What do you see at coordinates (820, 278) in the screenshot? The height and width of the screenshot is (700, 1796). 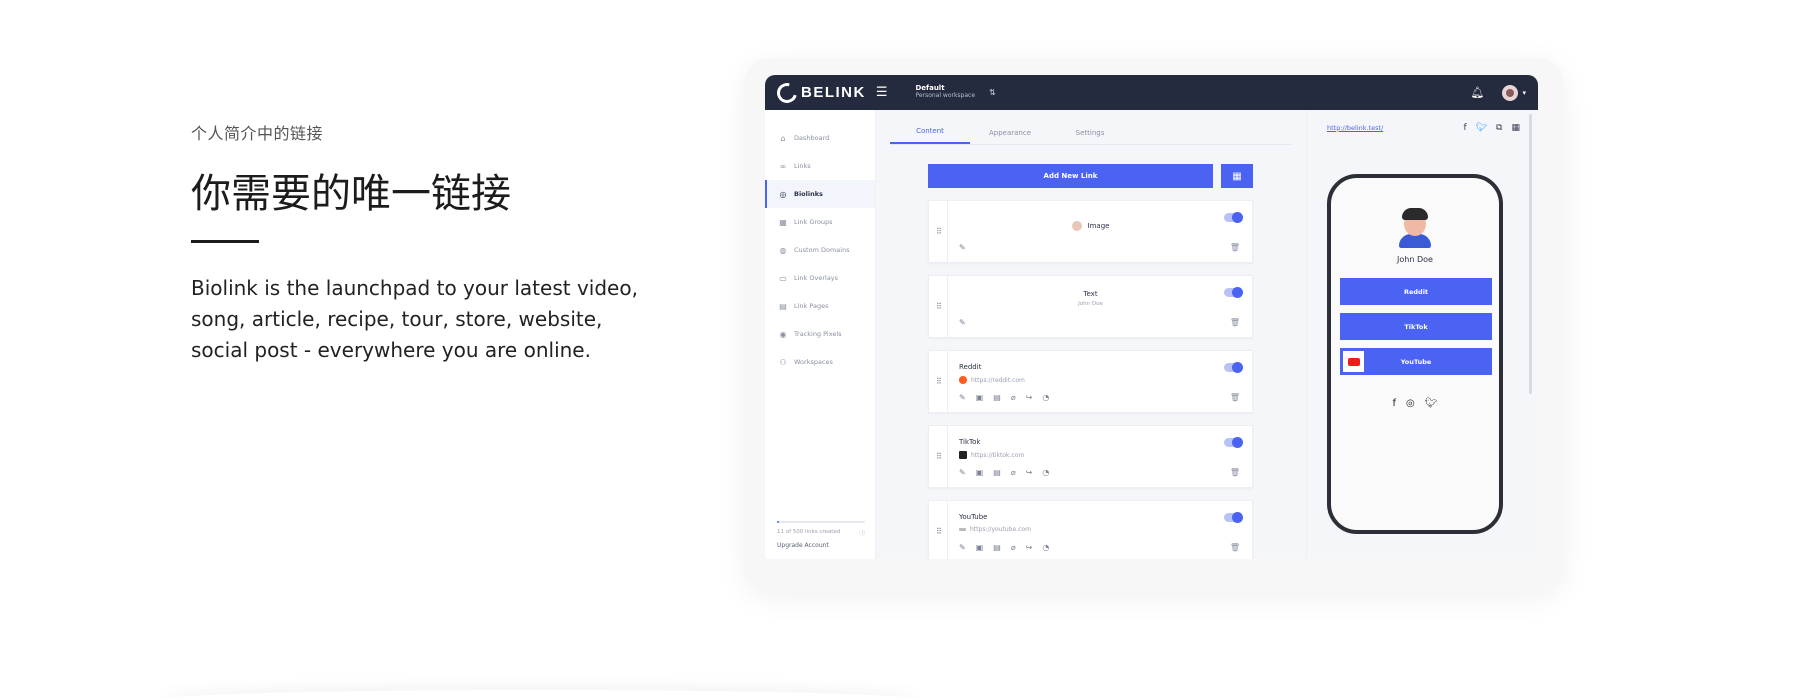 I see `sidebar-item-link-overlays: ▭ Link Overlays` at bounding box center [820, 278].